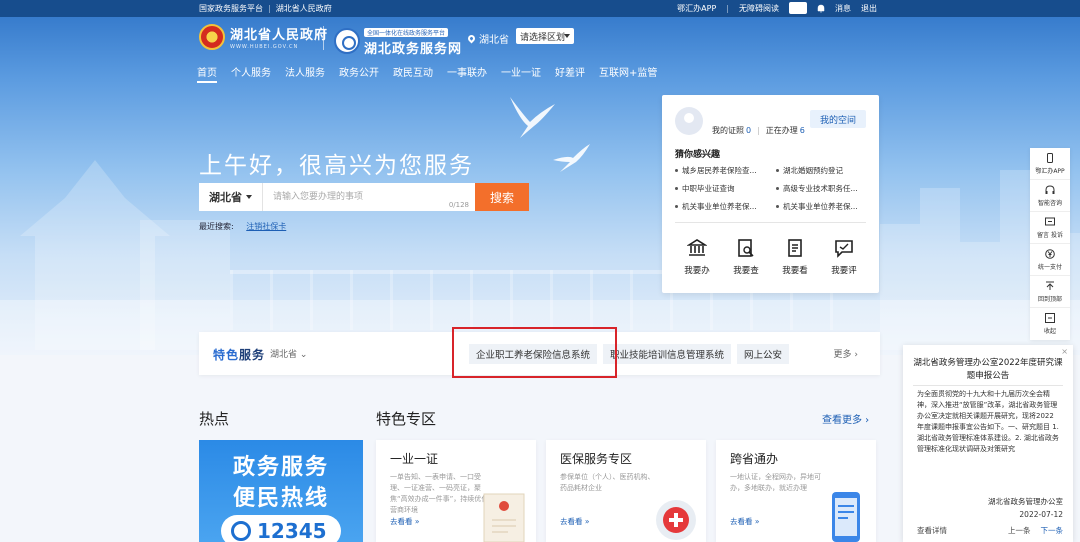 This screenshot has width=1080, height=542. I want to click on recent-label: 最近搜索:, so click(216, 226).